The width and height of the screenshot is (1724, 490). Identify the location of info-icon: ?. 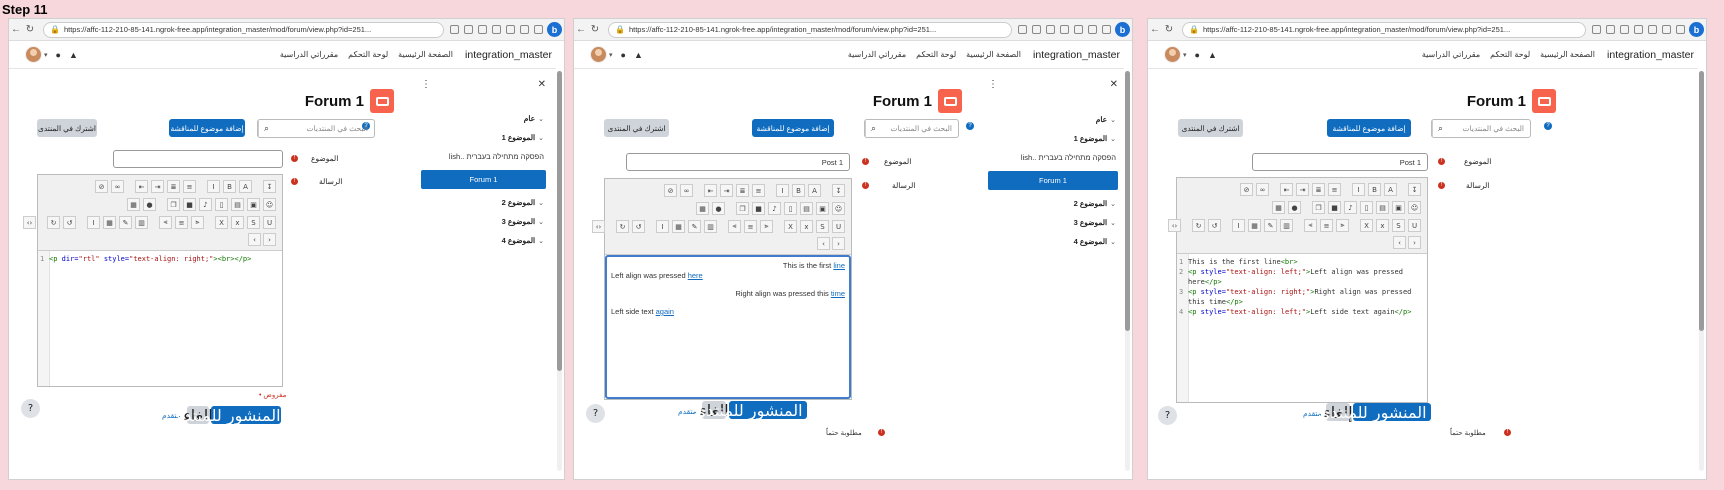
(970, 126).